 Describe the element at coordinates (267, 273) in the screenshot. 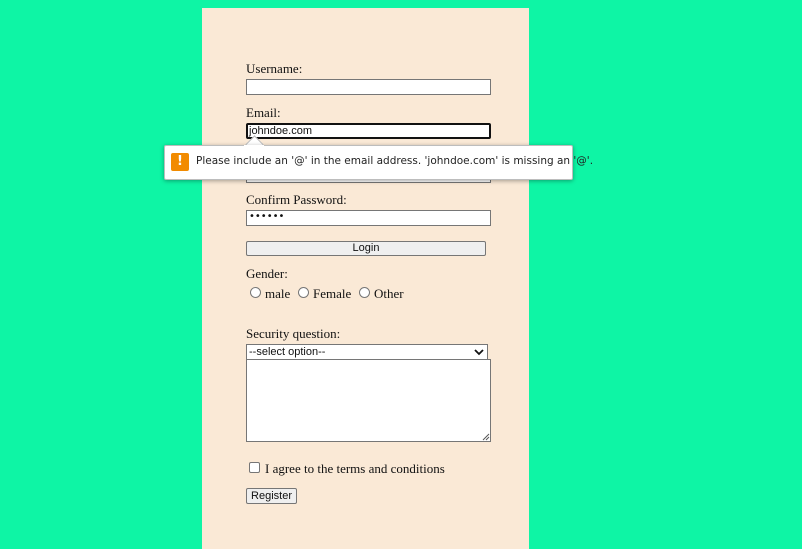

I see `gender-label: Gender:` at that location.